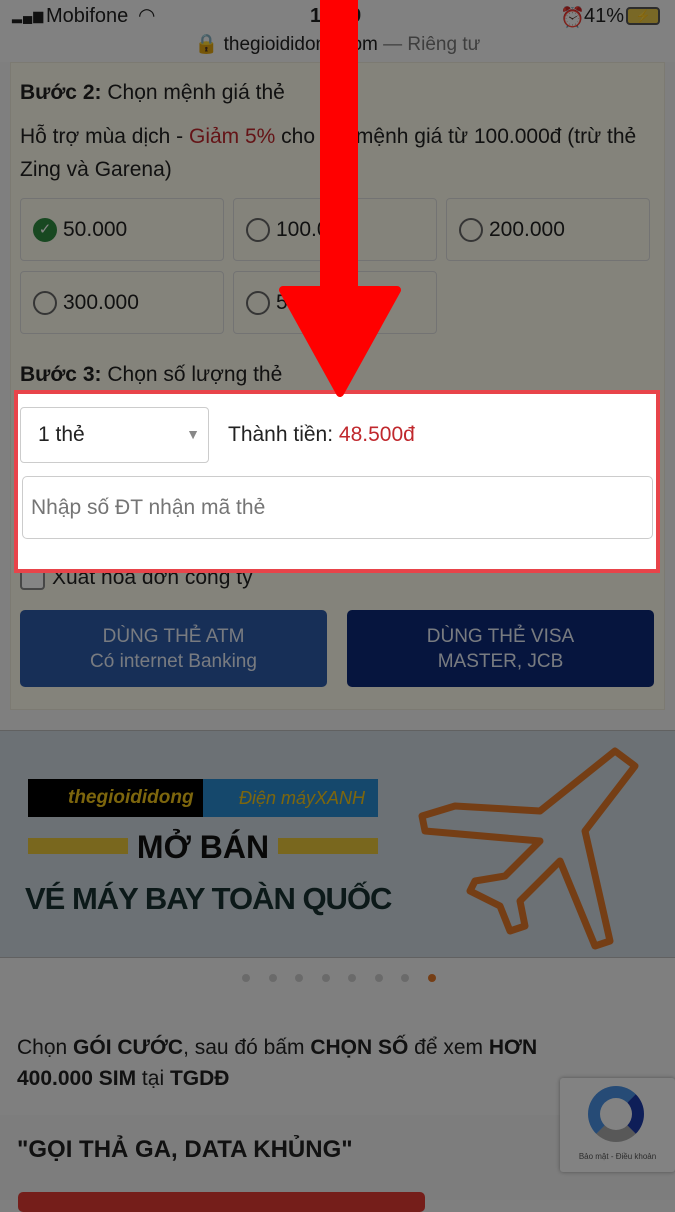 This screenshot has width=675, height=1212. Describe the element at coordinates (337, 507) in the screenshot. I see `phone-input` at that location.